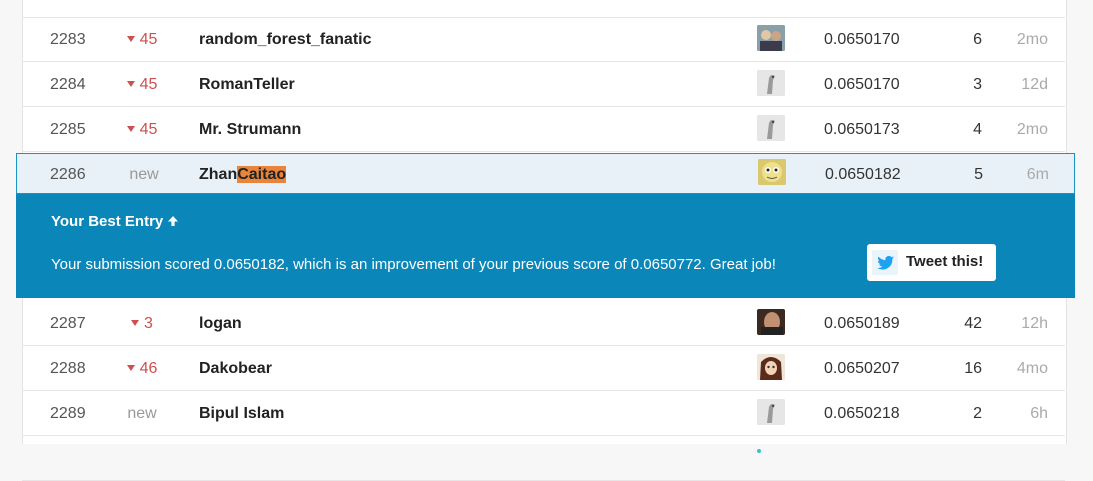  Describe the element at coordinates (543, 93) in the screenshot. I see `table-row: 2284 45 RomanTeller 0.0650170 3 12d` at that location.